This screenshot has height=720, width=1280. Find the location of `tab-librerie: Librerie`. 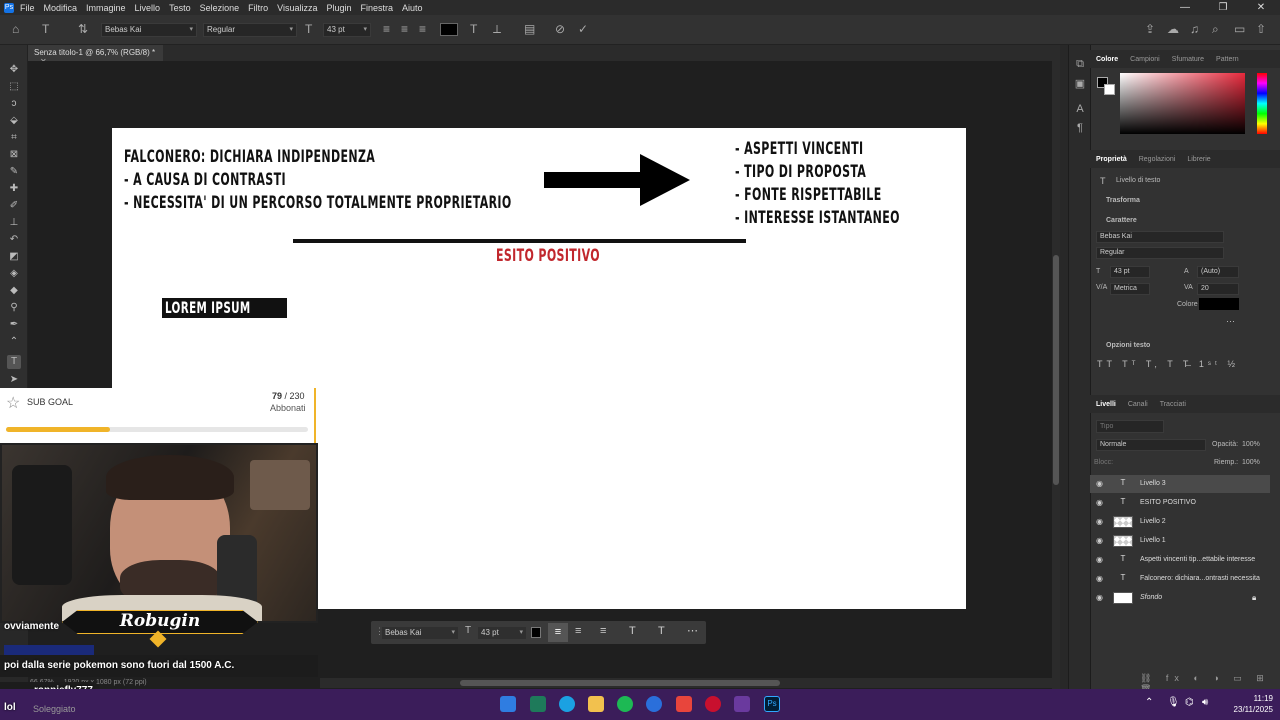

tab-librerie: Librerie is located at coordinates (1198, 159).